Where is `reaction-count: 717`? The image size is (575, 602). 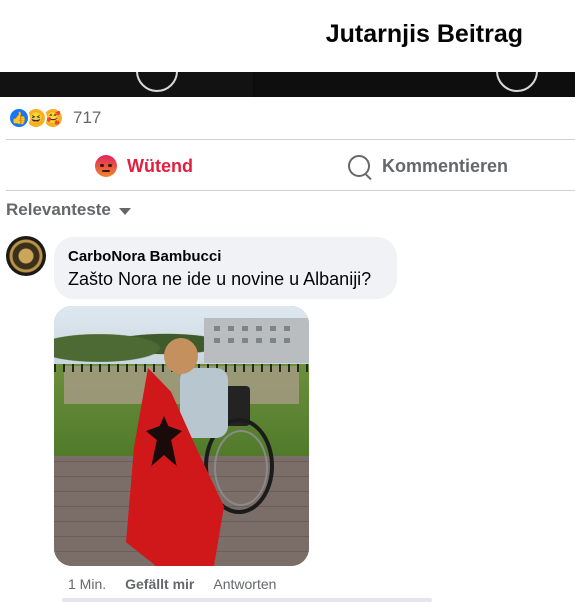 reaction-count: 717 is located at coordinates (87, 118).